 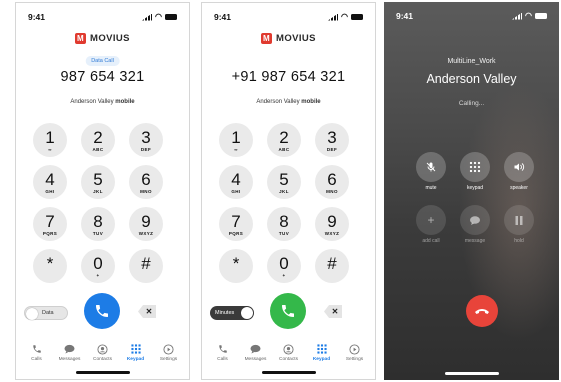 What do you see at coordinates (431, 171) in the screenshot?
I see `mute-button: mute` at bounding box center [431, 171].